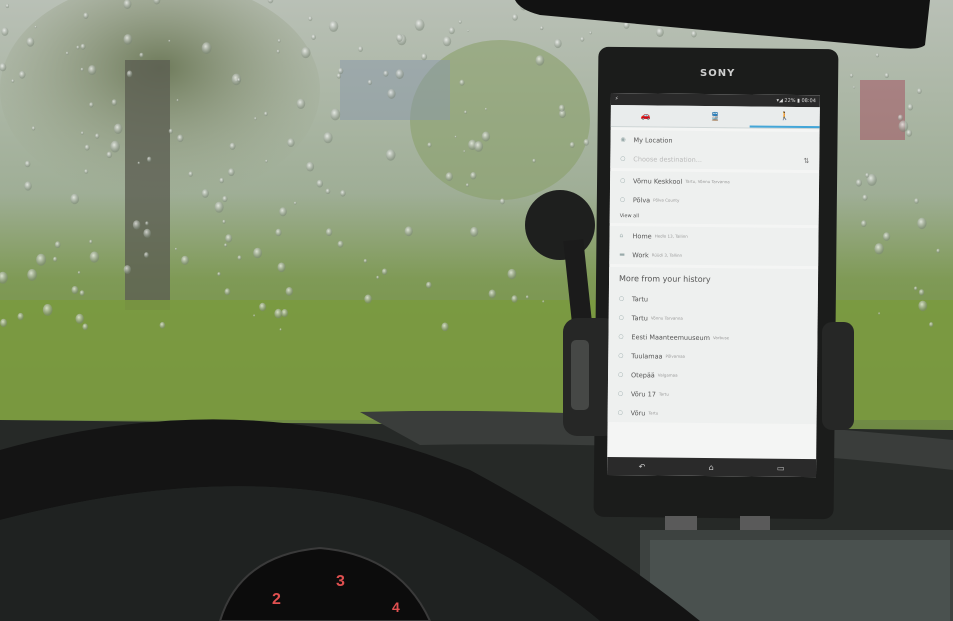 The image size is (953, 621). I want to click on tab-driving: 🚗, so click(646, 116).